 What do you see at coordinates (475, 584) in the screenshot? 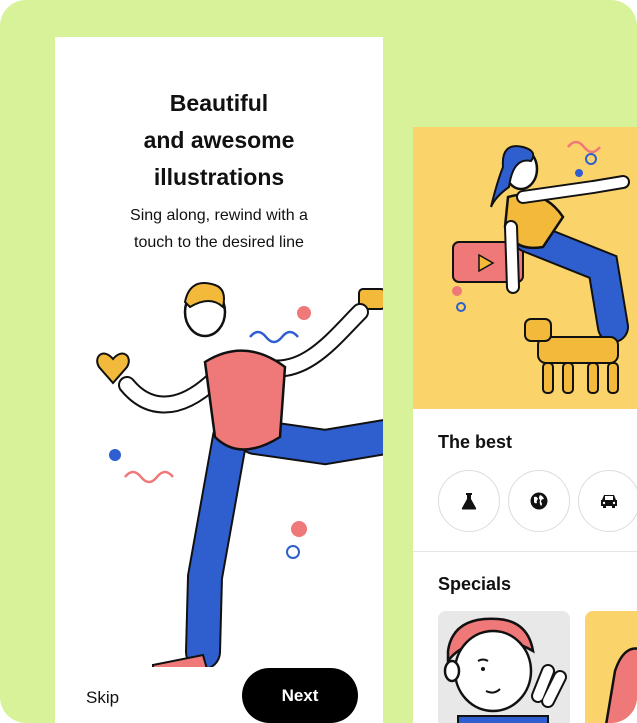
I see `specials-title: Specials` at bounding box center [475, 584].